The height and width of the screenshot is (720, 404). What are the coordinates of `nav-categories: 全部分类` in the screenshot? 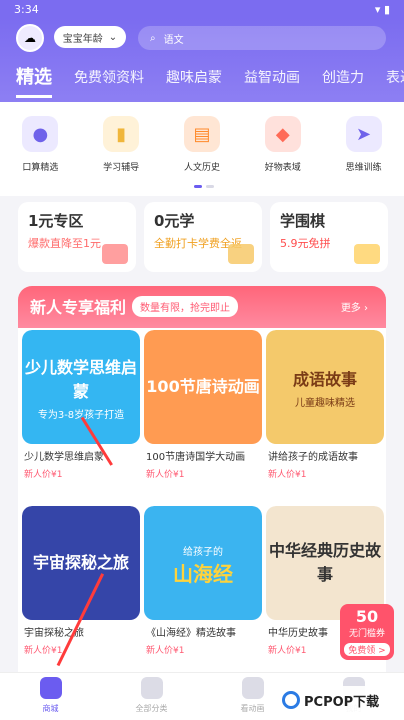 It's located at (152, 695).